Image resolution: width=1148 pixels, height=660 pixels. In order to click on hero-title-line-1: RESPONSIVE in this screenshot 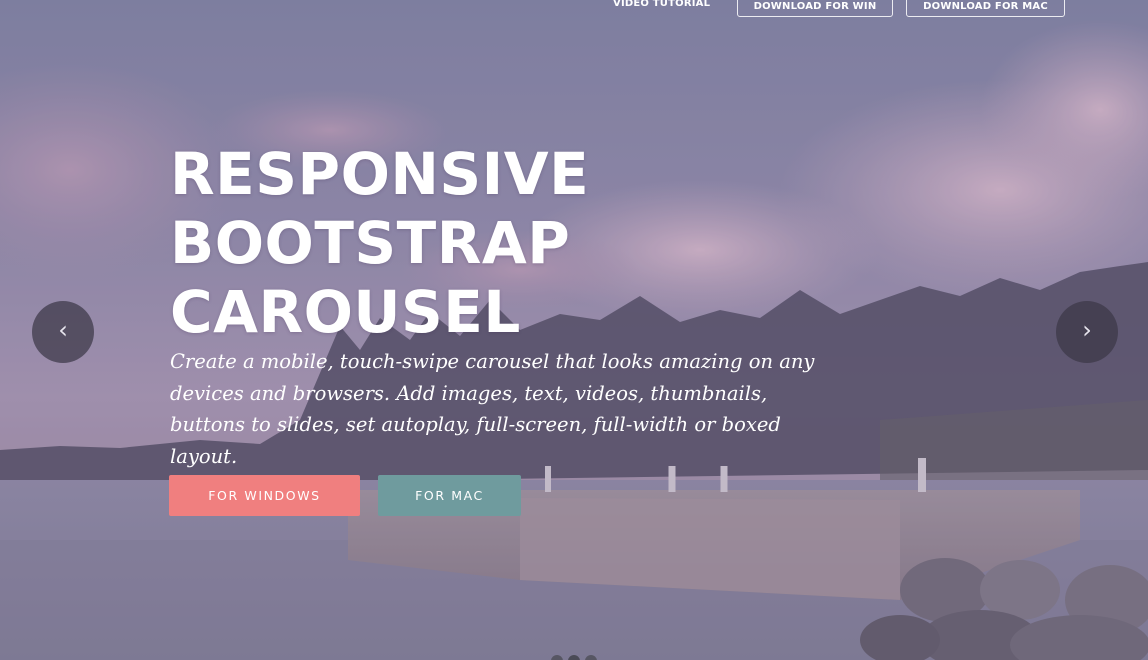, I will do `click(380, 174)`.